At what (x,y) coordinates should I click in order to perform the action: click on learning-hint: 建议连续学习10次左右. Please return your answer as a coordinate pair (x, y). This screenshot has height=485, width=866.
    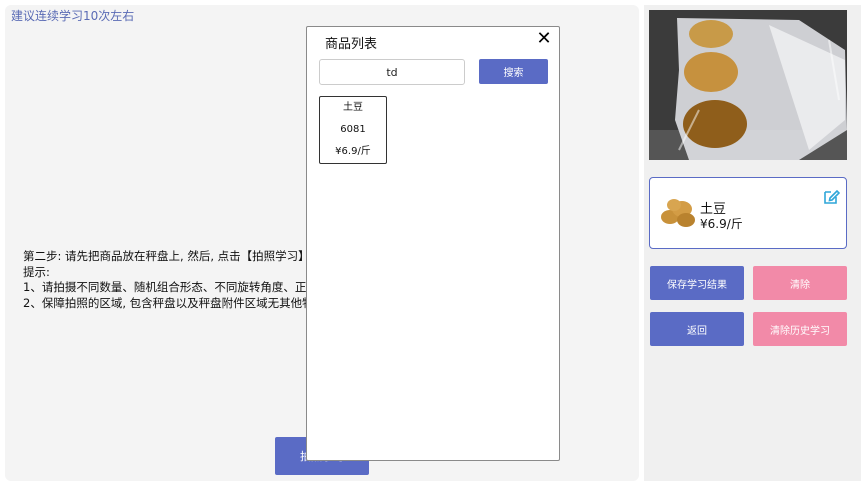
    Looking at the image, I should click on (73, 16).